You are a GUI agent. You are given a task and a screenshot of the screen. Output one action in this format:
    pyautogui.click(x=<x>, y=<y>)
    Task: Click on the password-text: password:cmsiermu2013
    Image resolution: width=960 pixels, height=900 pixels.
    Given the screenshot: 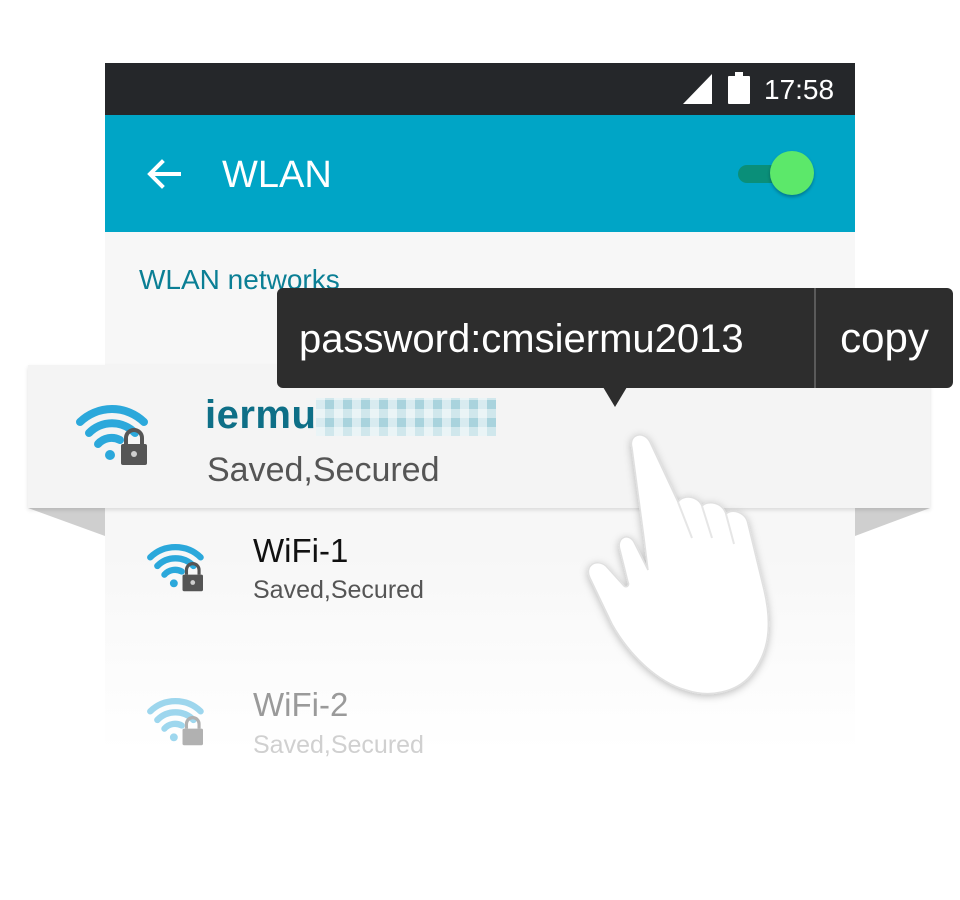 What is the action you would take?
    pyautogui.click(x=521, y=339)
    